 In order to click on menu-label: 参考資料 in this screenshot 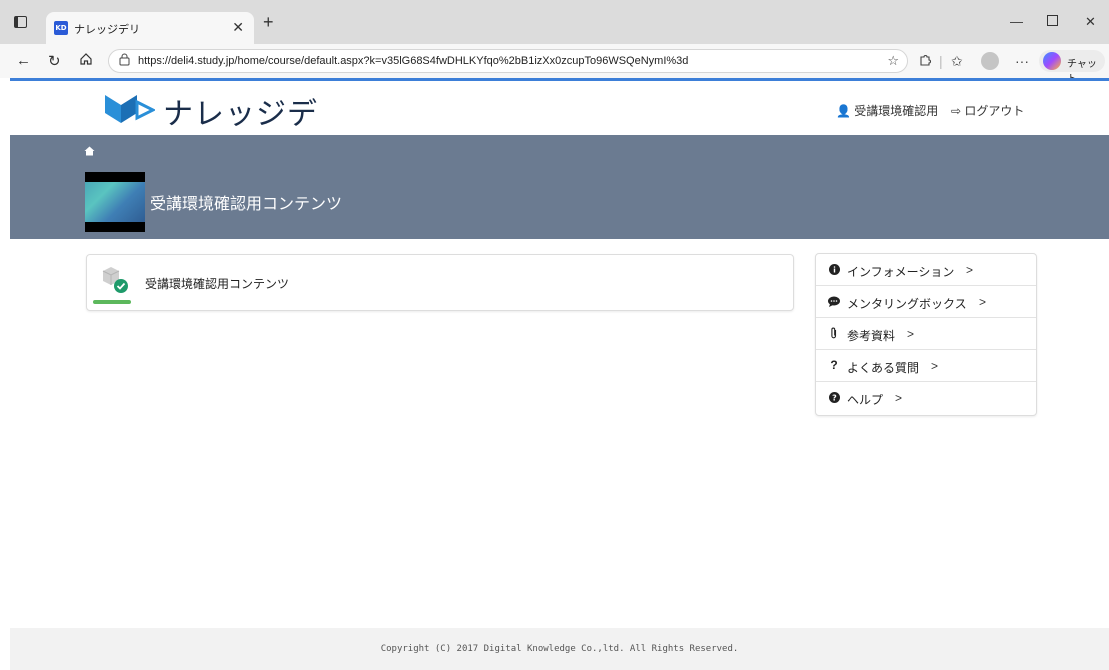, I will do `click(871, 336)`.